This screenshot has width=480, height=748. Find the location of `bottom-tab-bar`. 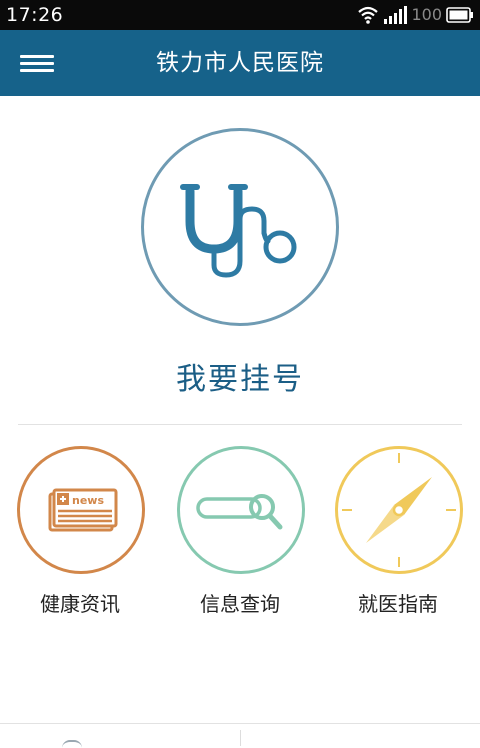

bottom-tab-bar is located at coordinates (240, 734).